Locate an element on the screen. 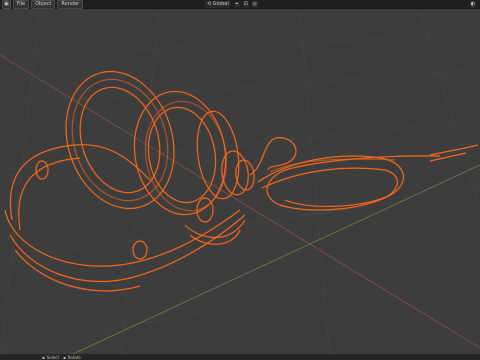 The image size is (480, 360). select-hint: ▪ Select is located at coordinates (50, 357).